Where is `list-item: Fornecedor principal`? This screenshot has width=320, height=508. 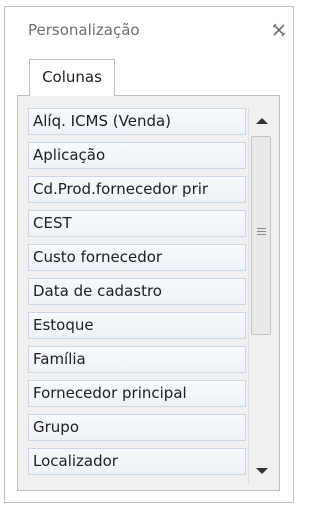 list-item: Fornecedor principal is located at coordinates (137, 393).